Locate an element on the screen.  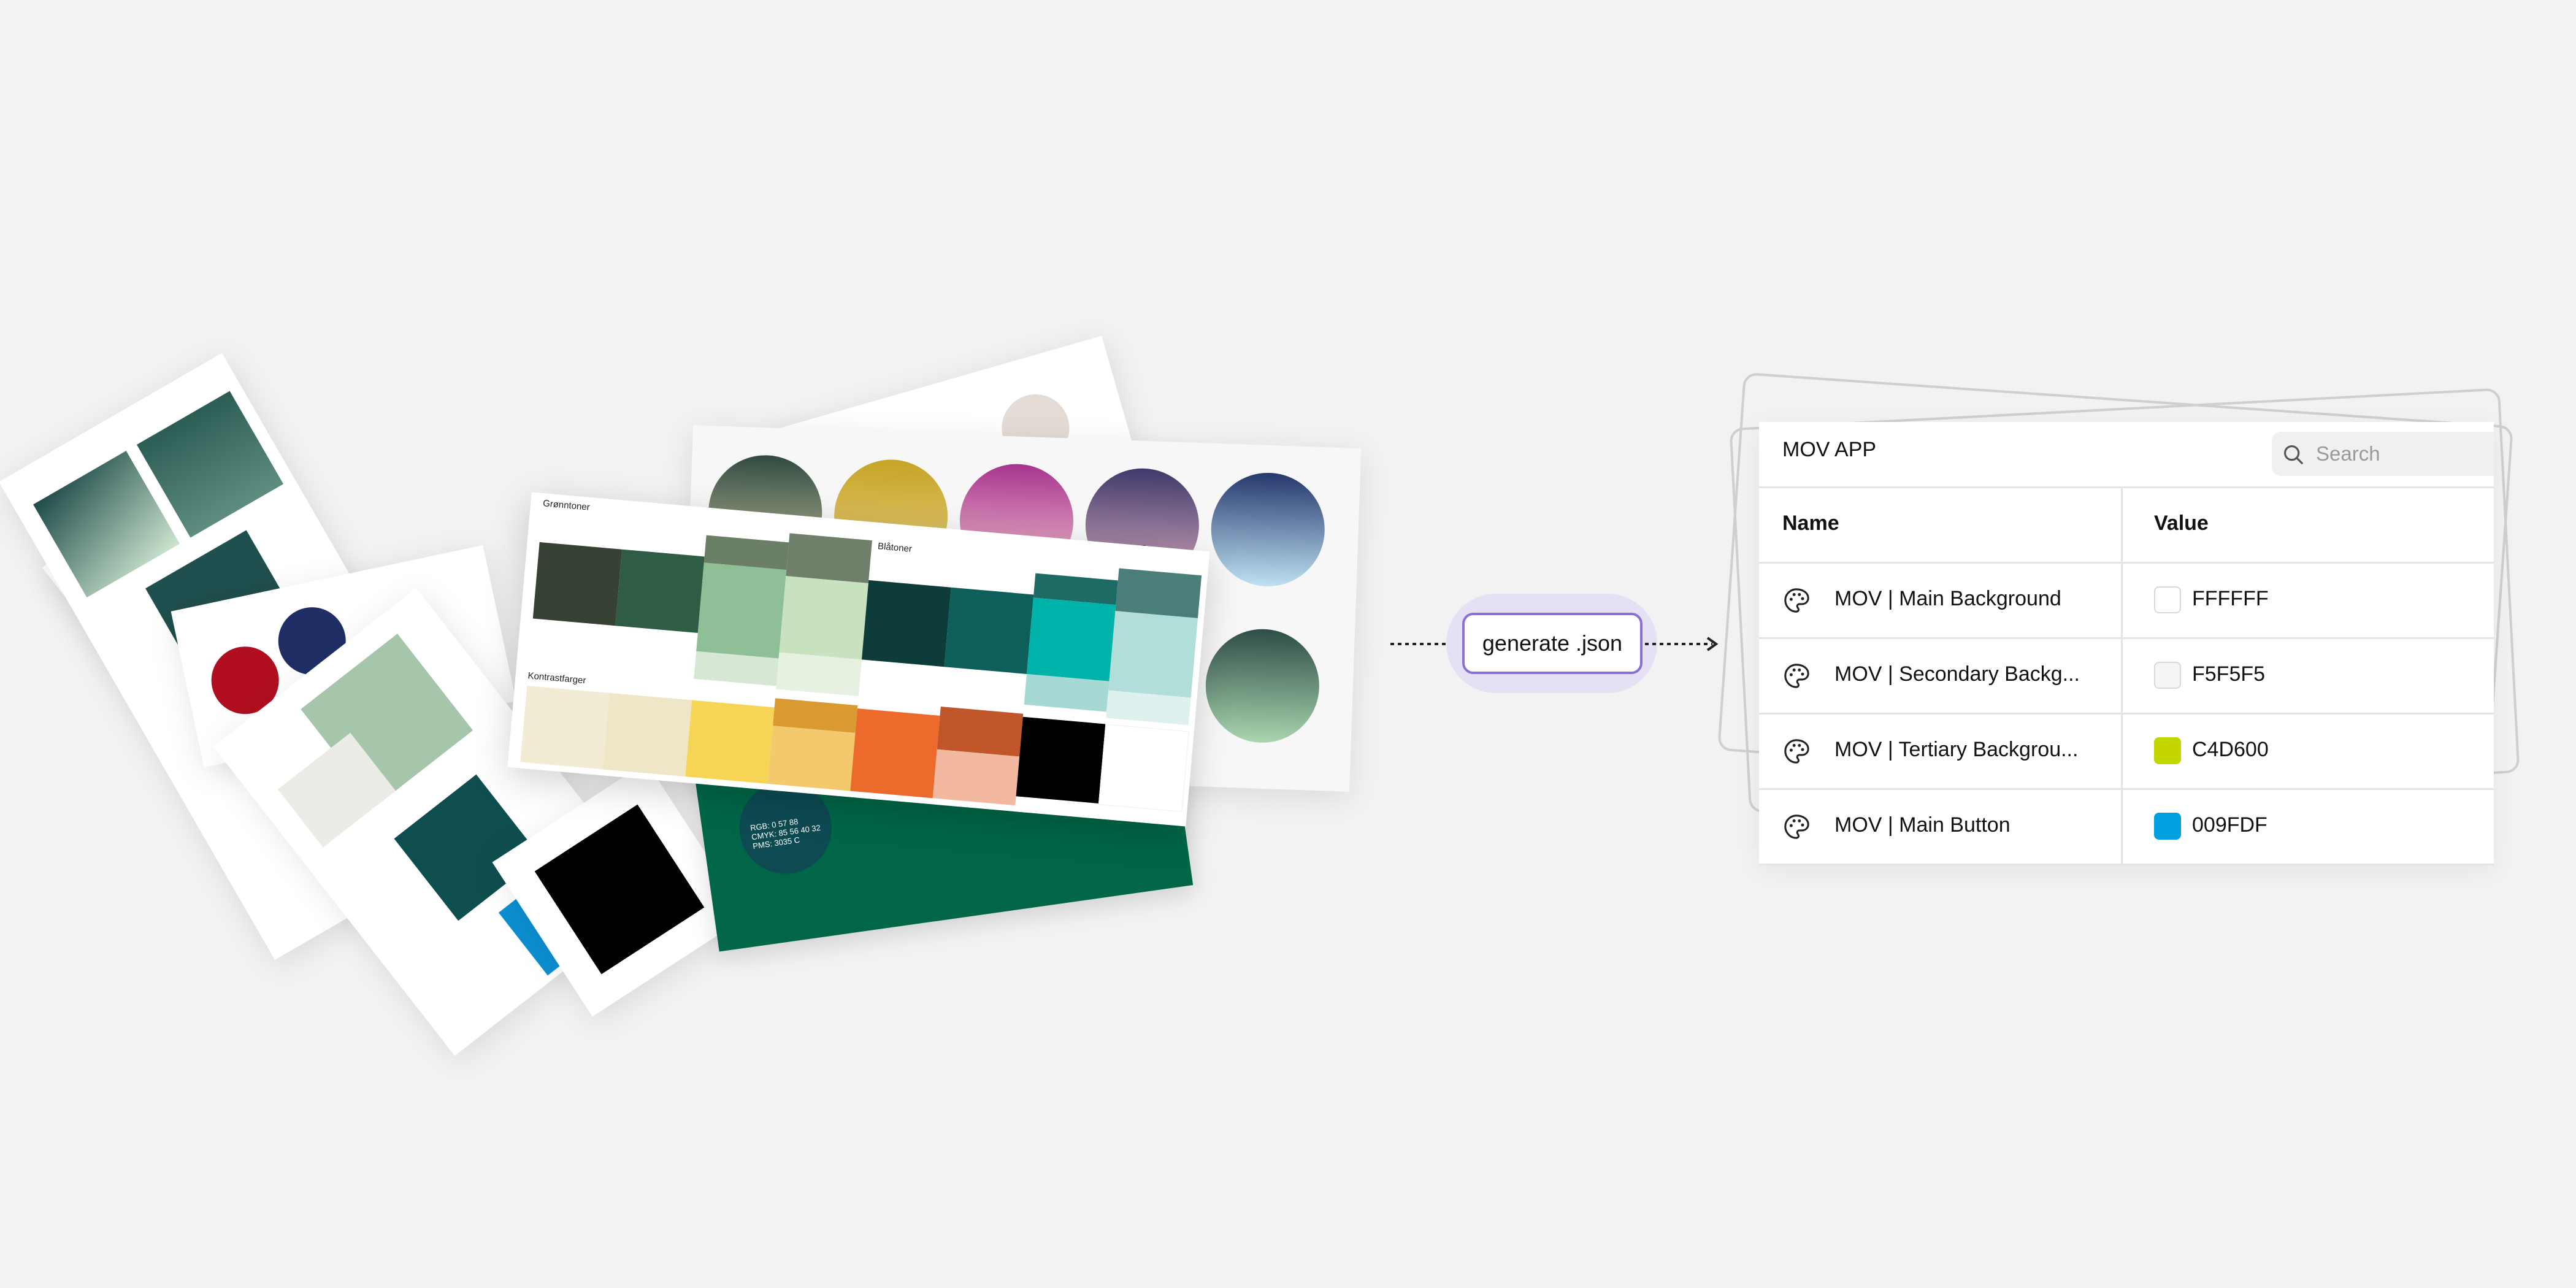
sheet-sw-c1 is located at coordinates (565, 728).